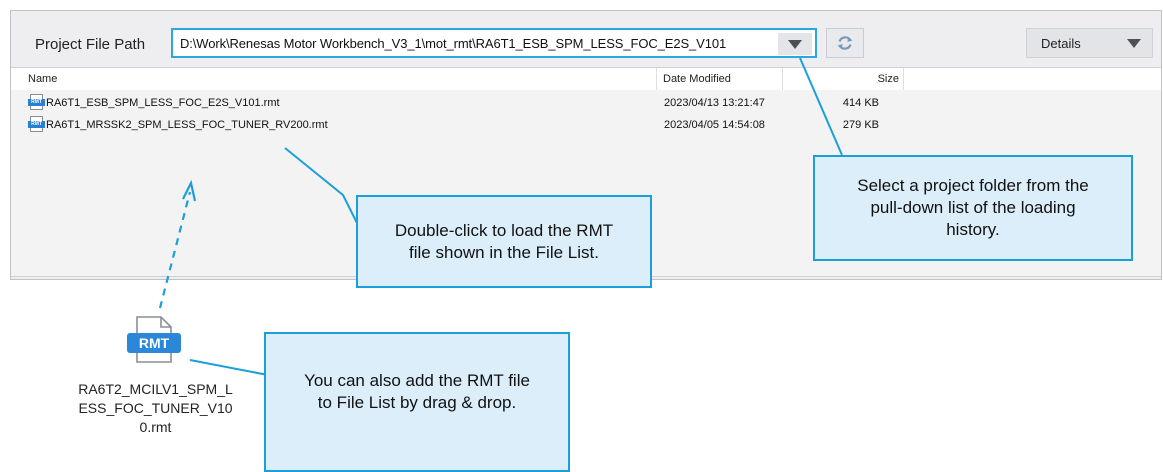 The width and height of the screenshot is (1163, 472). I want to click on rmt-file-icon: RMT, so click(154, 340).